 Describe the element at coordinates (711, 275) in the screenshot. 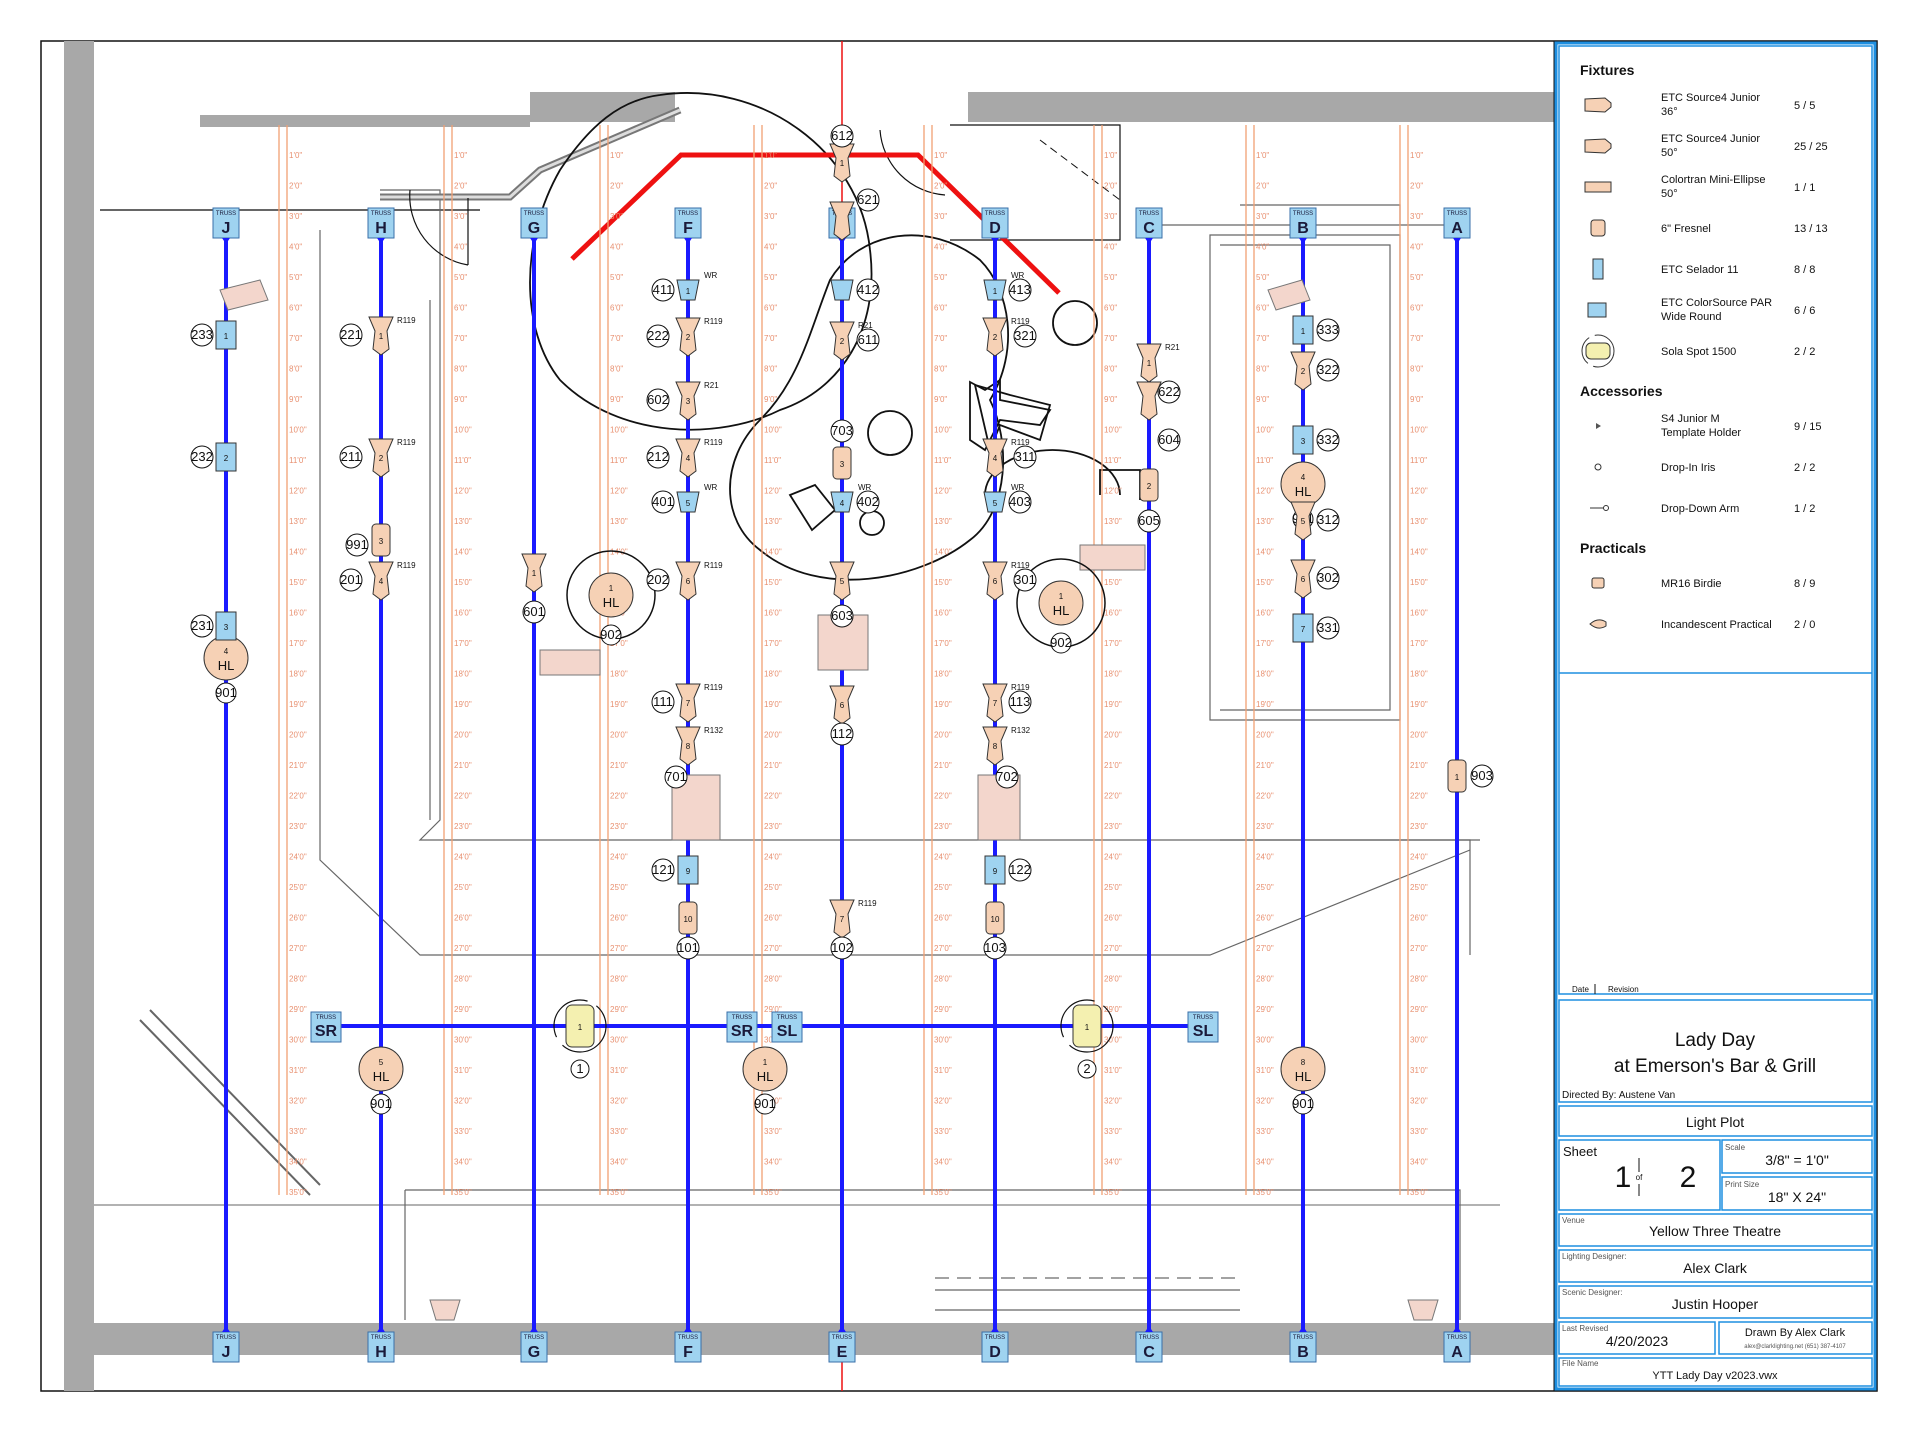

I see `color-label: WR` at that location.